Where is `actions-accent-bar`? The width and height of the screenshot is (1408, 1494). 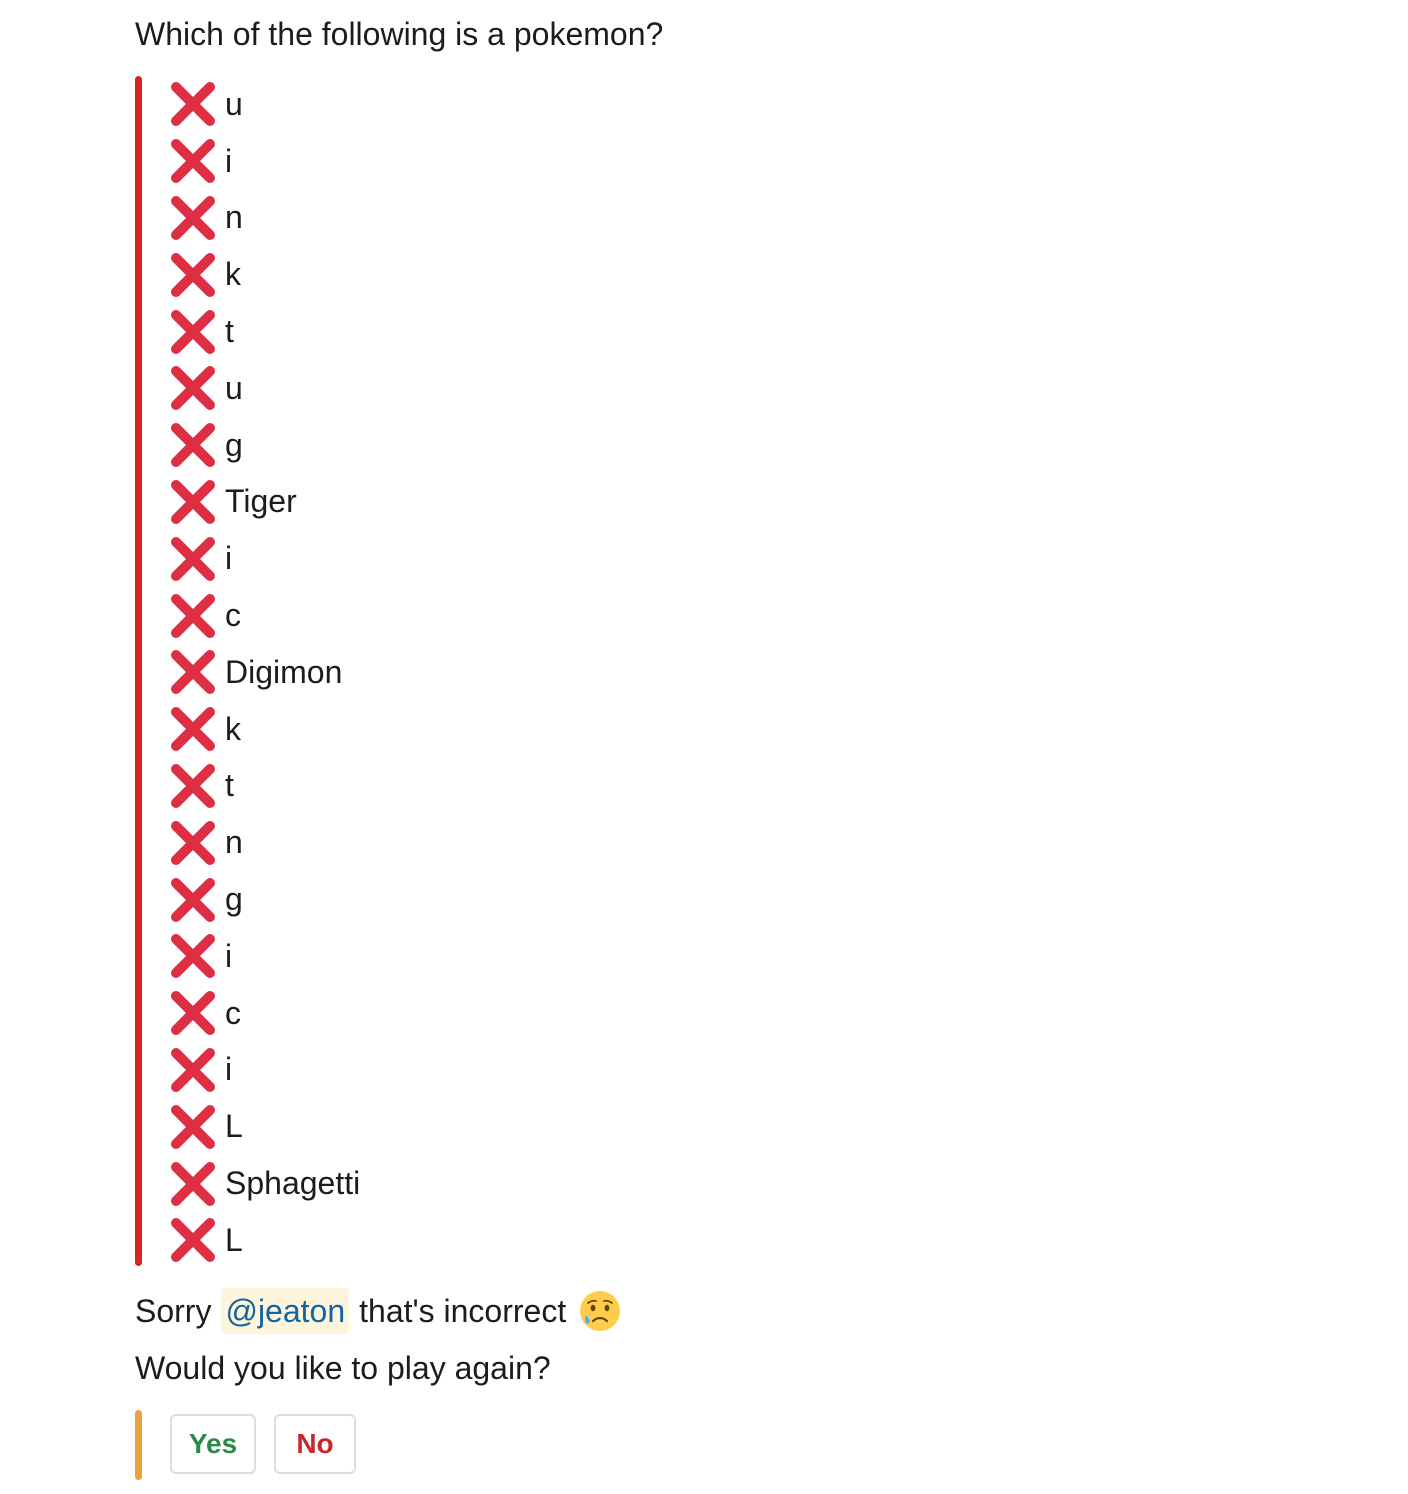 actions-accent-bar is located at coordinates (138, 1445).